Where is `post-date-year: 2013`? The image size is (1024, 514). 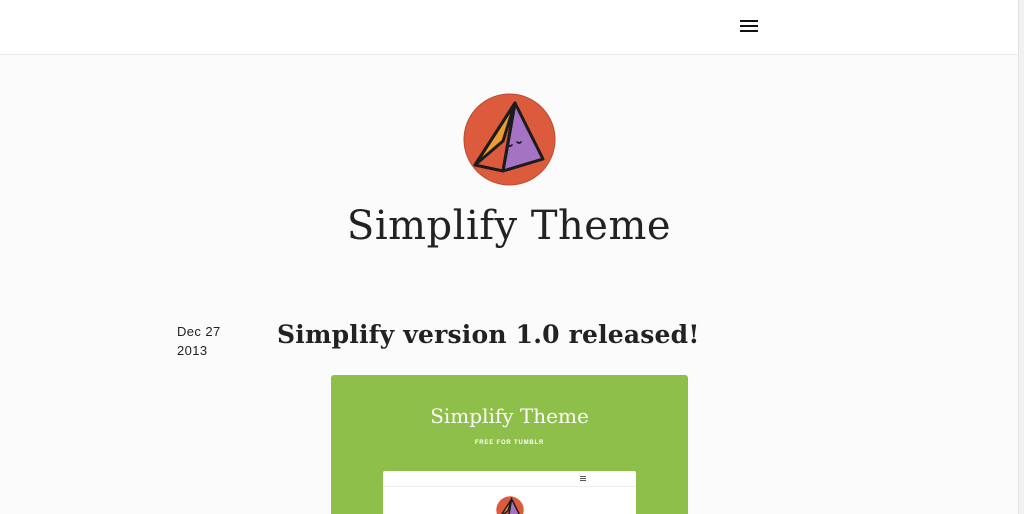
post-date-year: 2013 is located at coordinates (192, 350).